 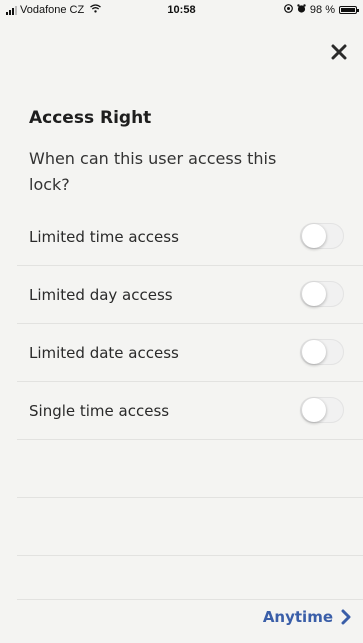 What do you see at coordinates (288, 10) in the screenshot?
I see `location-icon` at bounding box center [288, 10].